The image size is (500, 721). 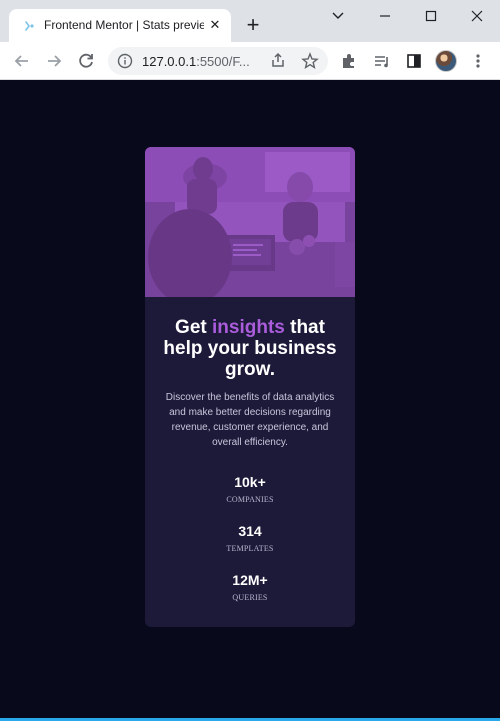 I want to click on profile-avatar, so click(x=446, y=61).